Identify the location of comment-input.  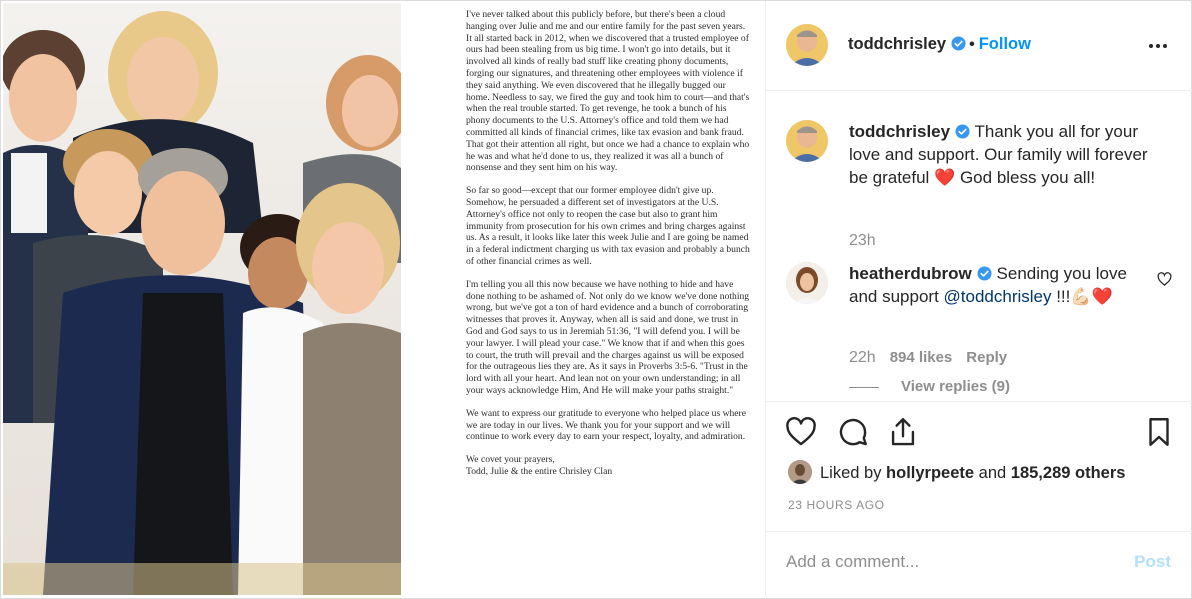
(951, 562).